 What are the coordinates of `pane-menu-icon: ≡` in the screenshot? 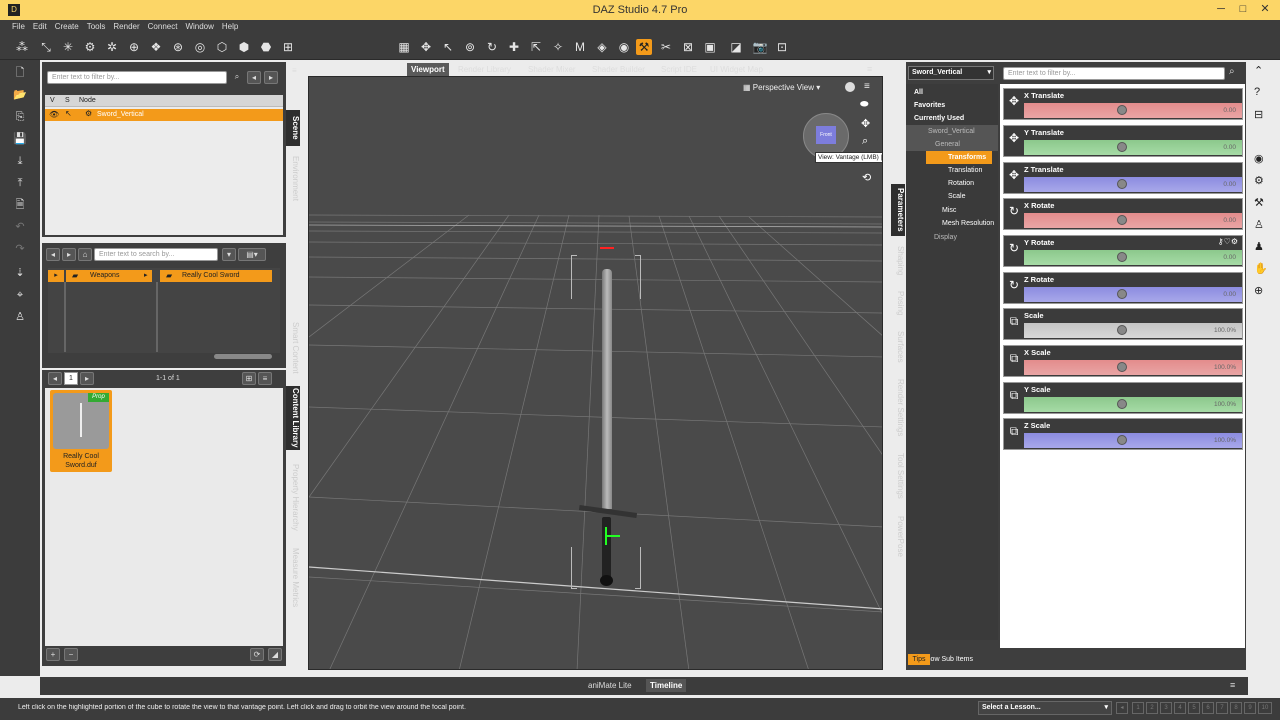 It's located at (1232, 685).